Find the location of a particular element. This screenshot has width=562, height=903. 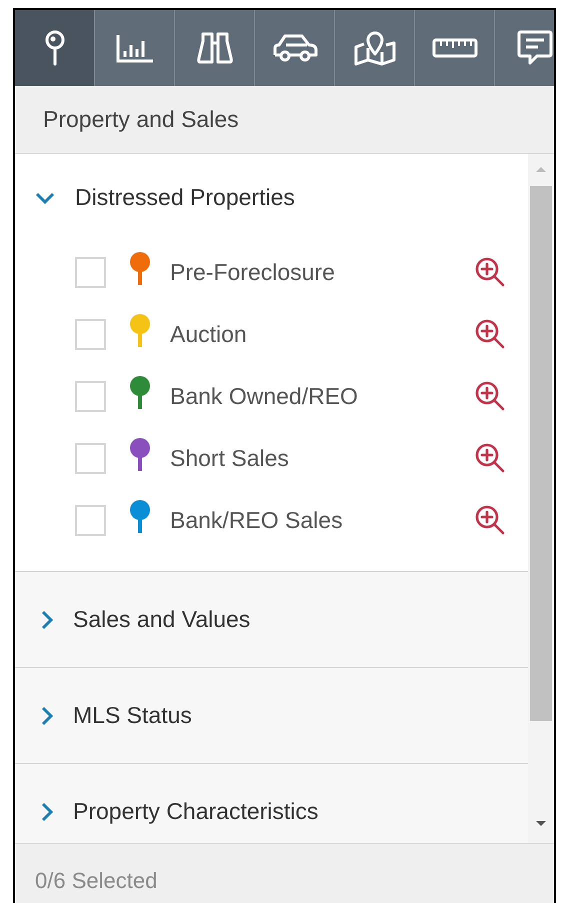

panel-title: Property and Sales is located at coordinates (284, 120).